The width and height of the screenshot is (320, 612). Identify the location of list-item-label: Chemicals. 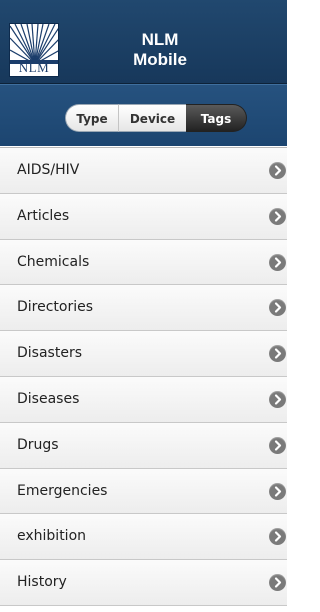
(53, 261).